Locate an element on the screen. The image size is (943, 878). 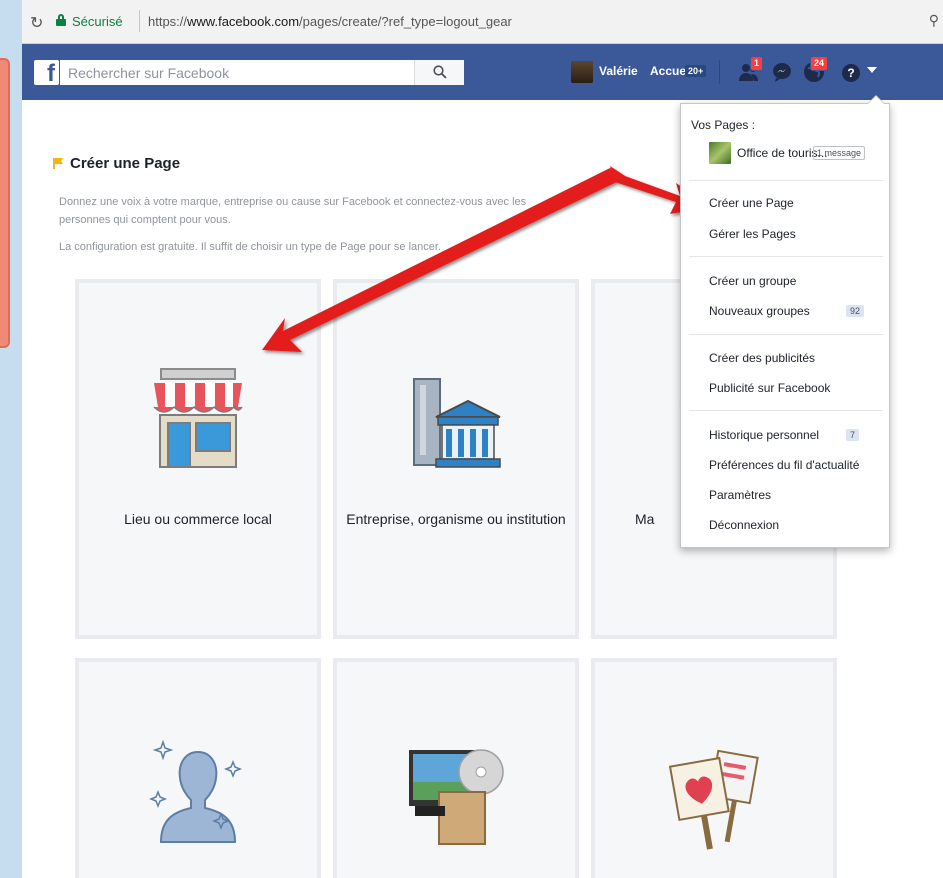
building-icon is located at coordinates (457, 423).